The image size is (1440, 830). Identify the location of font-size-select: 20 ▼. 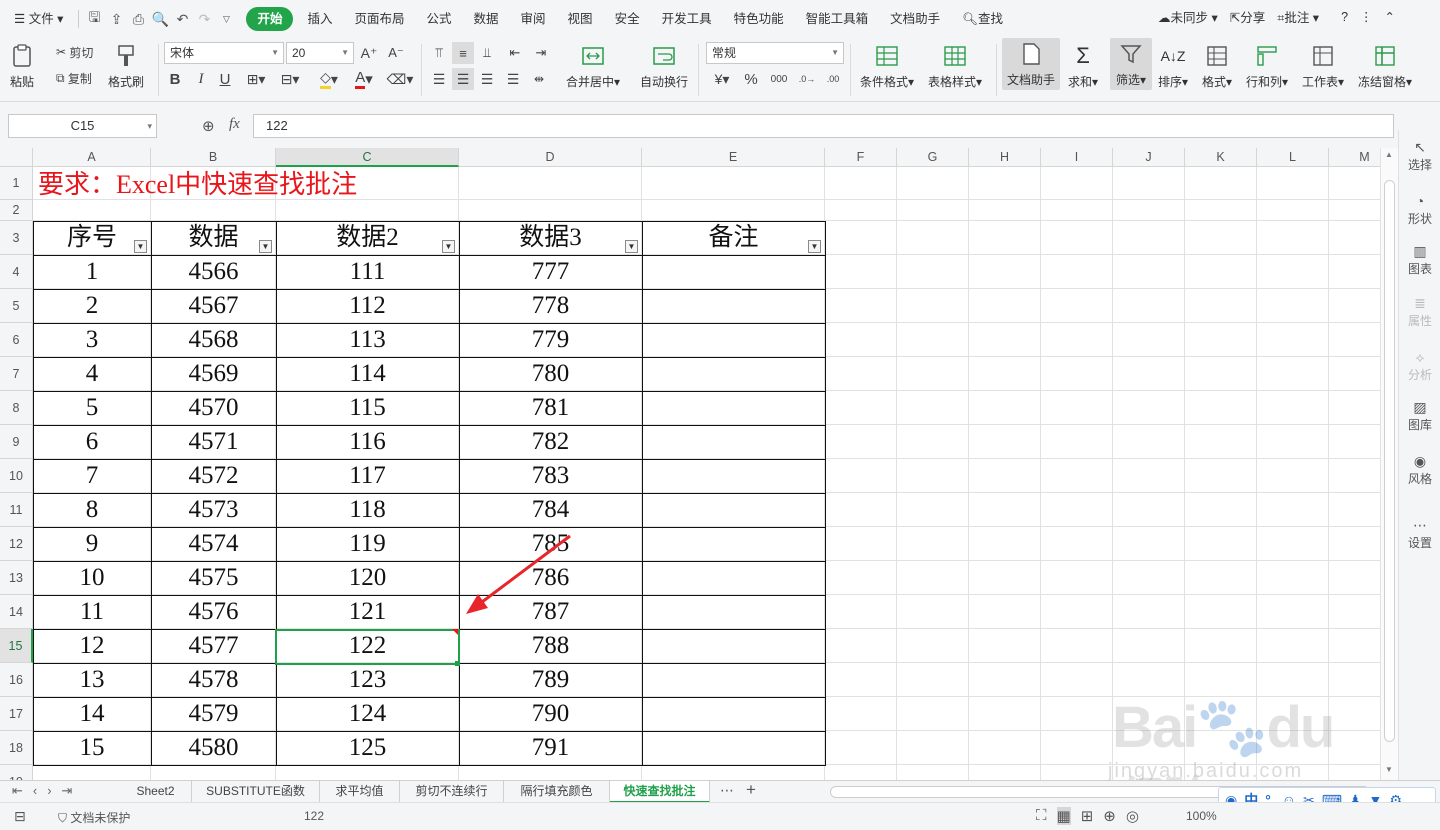
(320, 53).